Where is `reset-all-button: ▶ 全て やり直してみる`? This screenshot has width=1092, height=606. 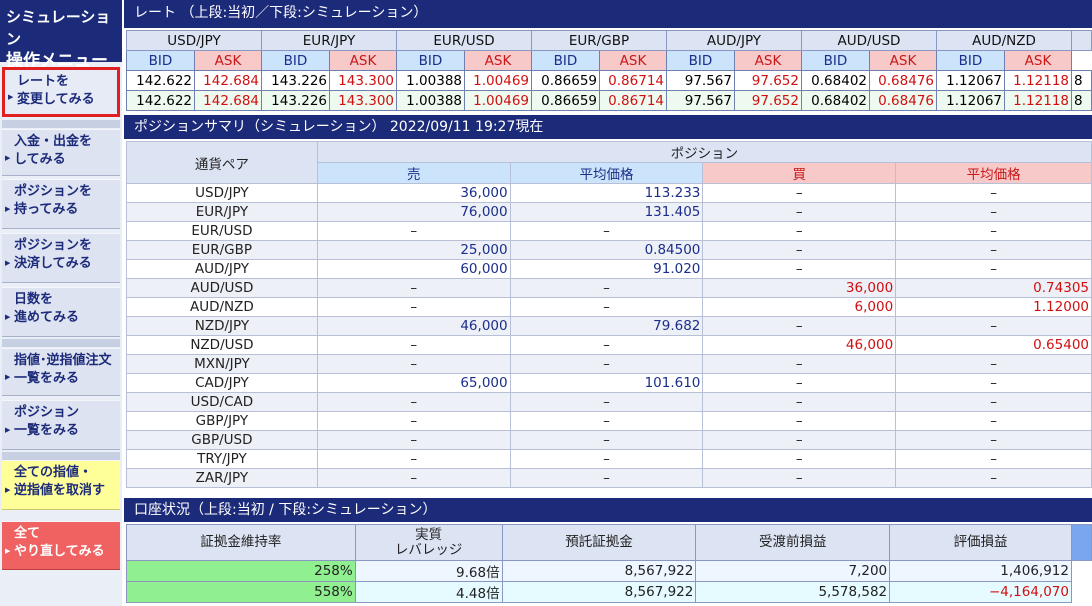
reset-all-button: ▶ 全て やり直してみる is located at coordinates (61, 545).